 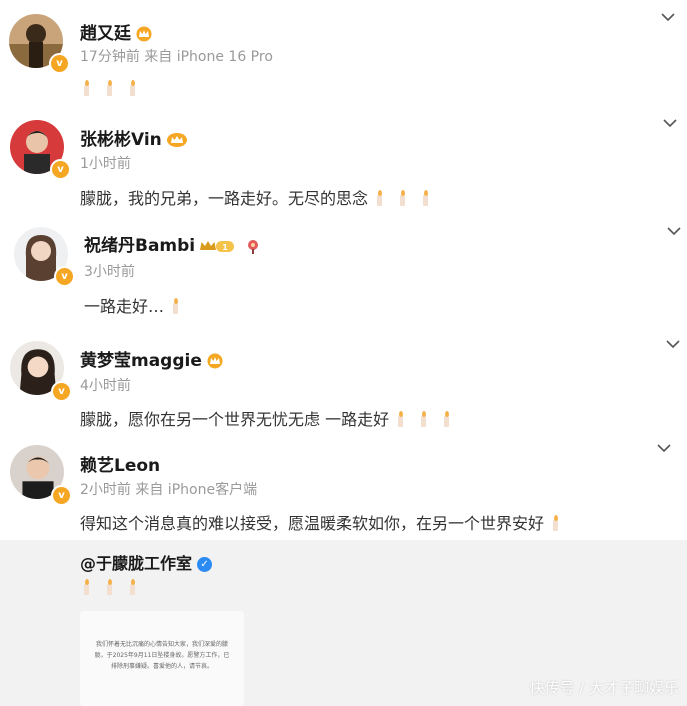 What do you see at coordinates (323, 522) in the screenshot?
I see `comment-content: 得知这个消息真的难以接受，愿温暖柔软如你，在另一个世界安好` at bounding box center [323, 522].